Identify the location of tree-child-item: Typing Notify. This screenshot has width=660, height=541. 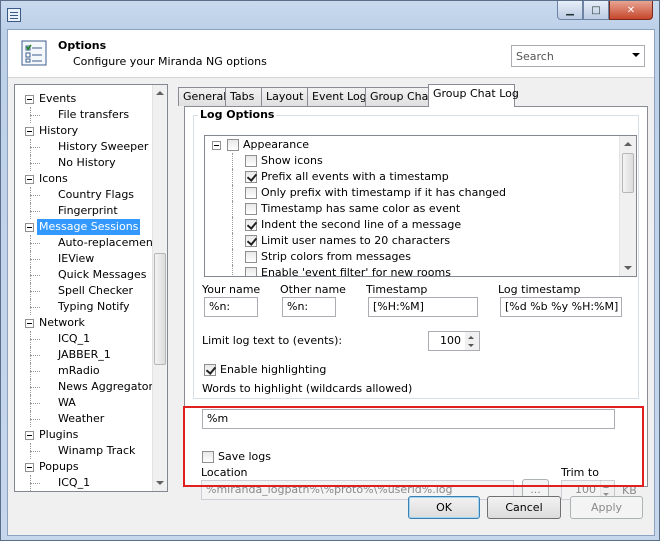
(84, 307).